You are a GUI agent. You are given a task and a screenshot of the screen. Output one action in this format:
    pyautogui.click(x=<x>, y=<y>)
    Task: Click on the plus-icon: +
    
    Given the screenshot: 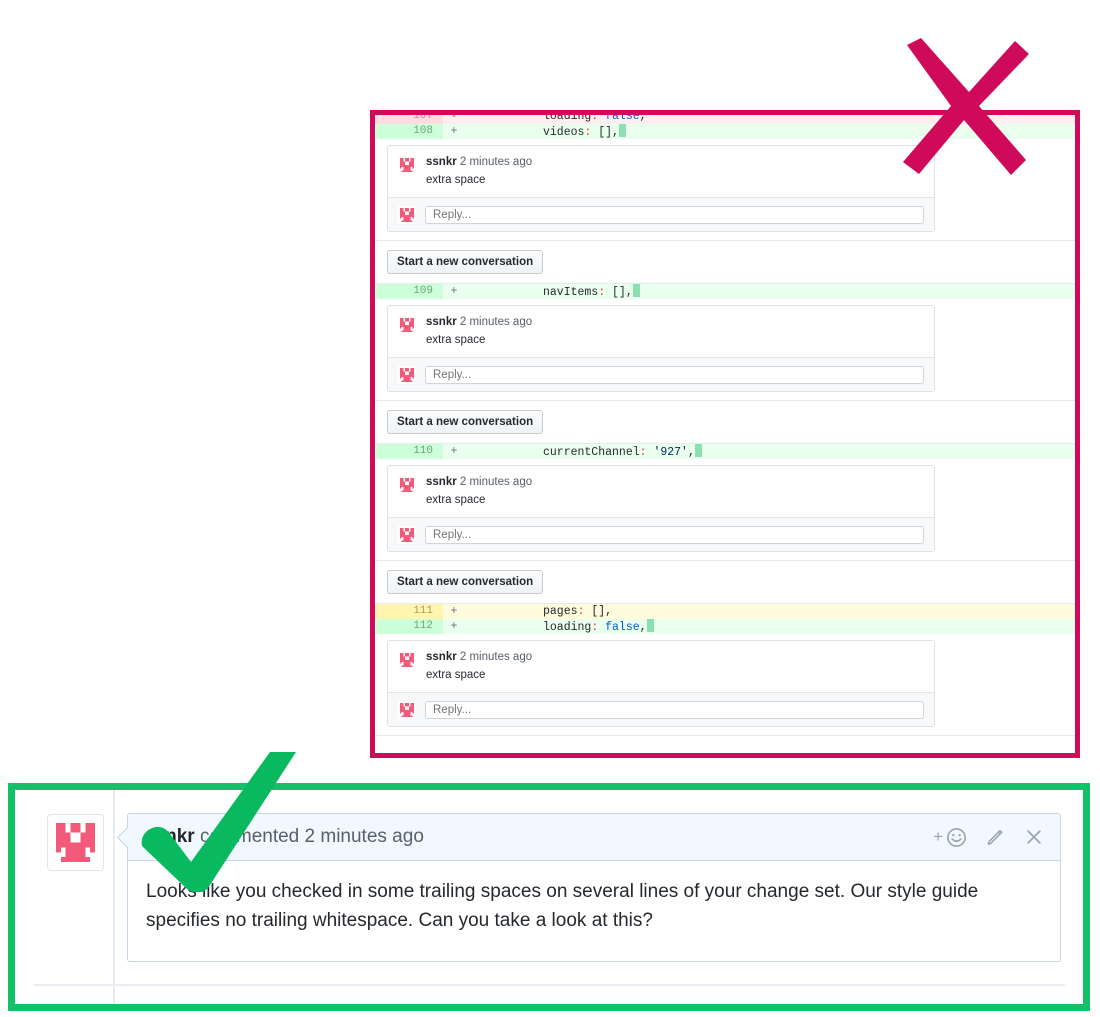 What is the action you would take?
    pyautogui.click(x=938, y=836)
    